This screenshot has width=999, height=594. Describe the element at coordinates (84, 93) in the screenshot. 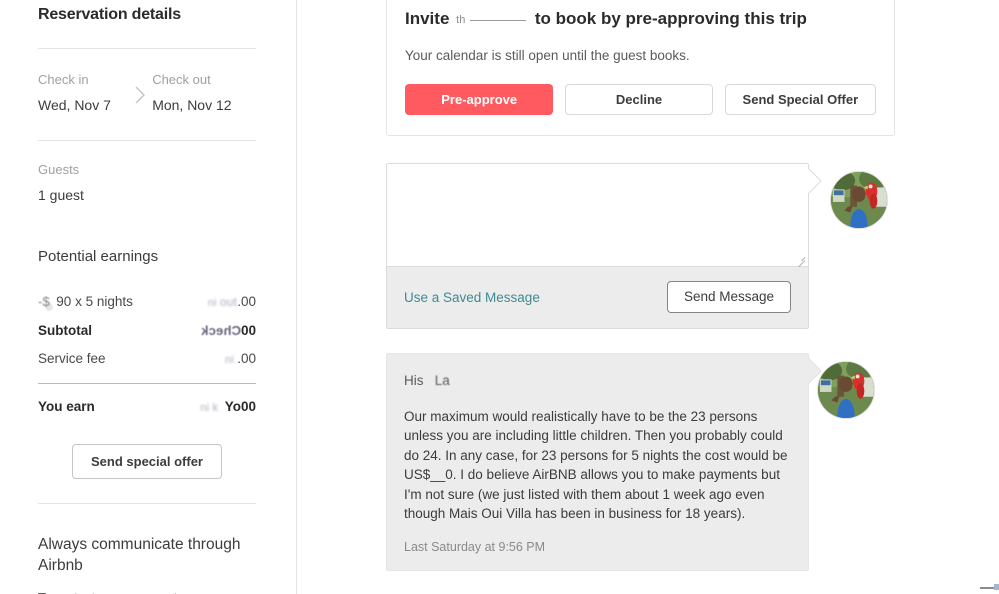

I see `check-in-block: Check in Wed, Nov 7` at that location.